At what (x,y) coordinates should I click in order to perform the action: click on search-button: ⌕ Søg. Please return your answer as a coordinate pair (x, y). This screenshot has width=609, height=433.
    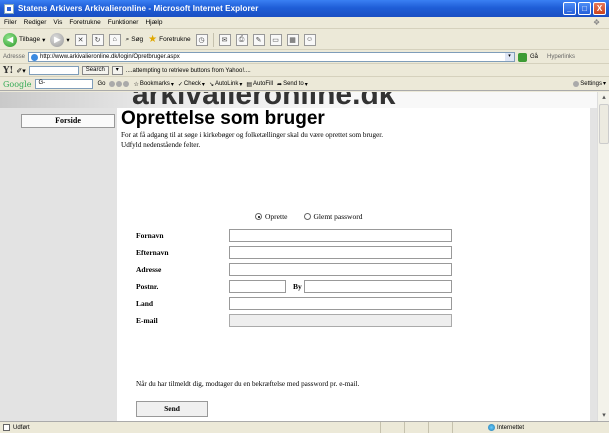
    Looking at the image, I should click on (135, 40).